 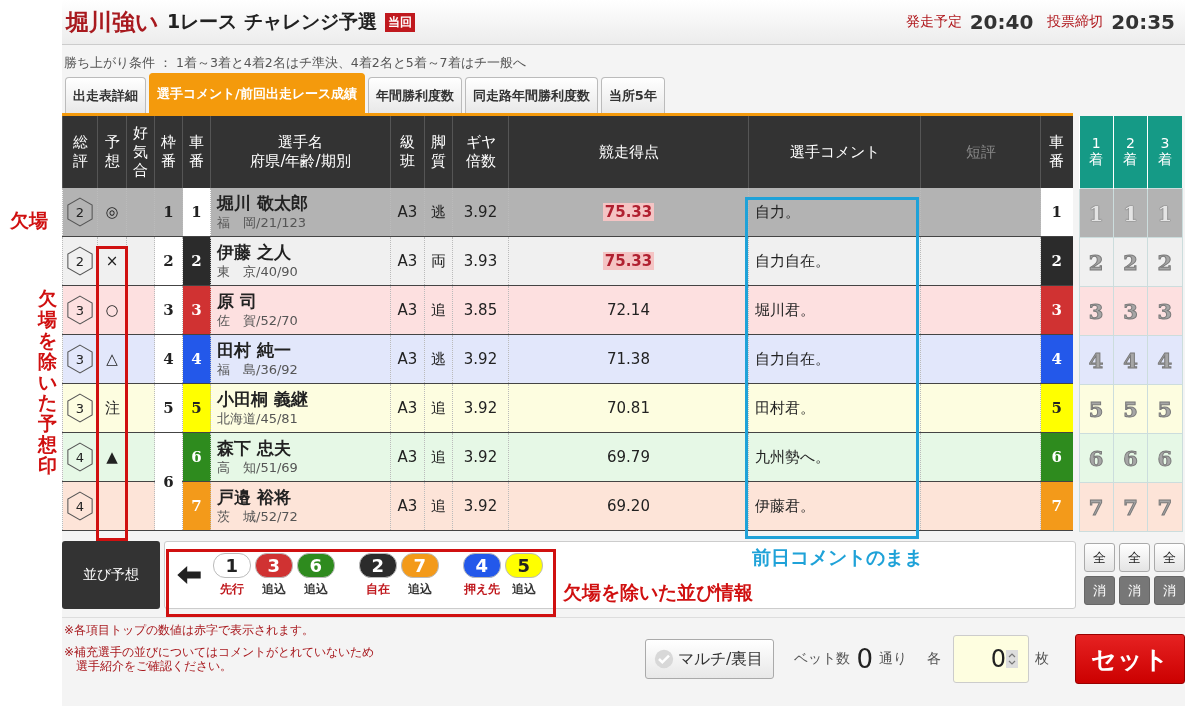 I want to click on annotation-text: 欠場を除いた予想印, so click(x=47, y=382).